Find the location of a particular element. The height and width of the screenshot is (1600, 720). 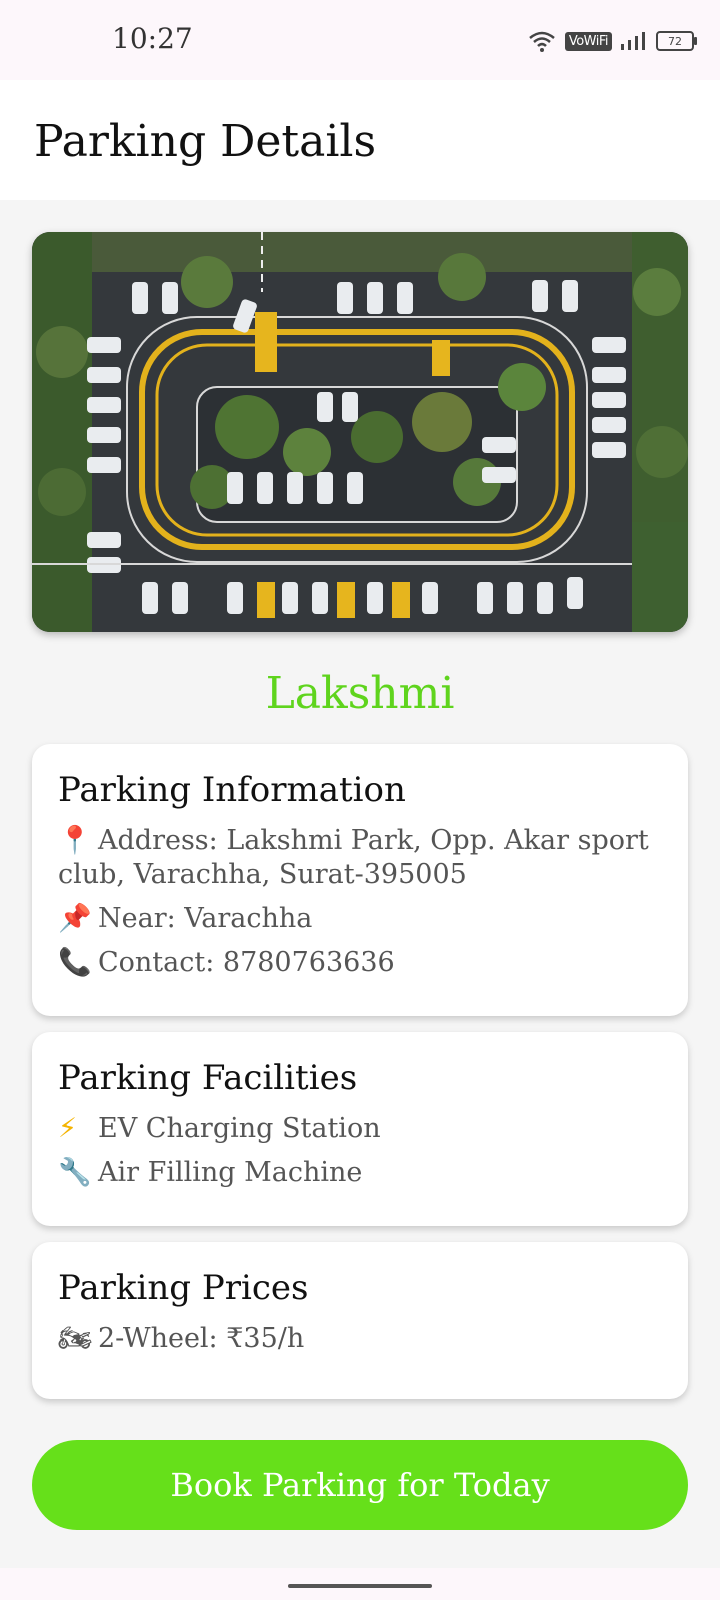

app-bar: Parking Details is located at coordinates (360, 140).